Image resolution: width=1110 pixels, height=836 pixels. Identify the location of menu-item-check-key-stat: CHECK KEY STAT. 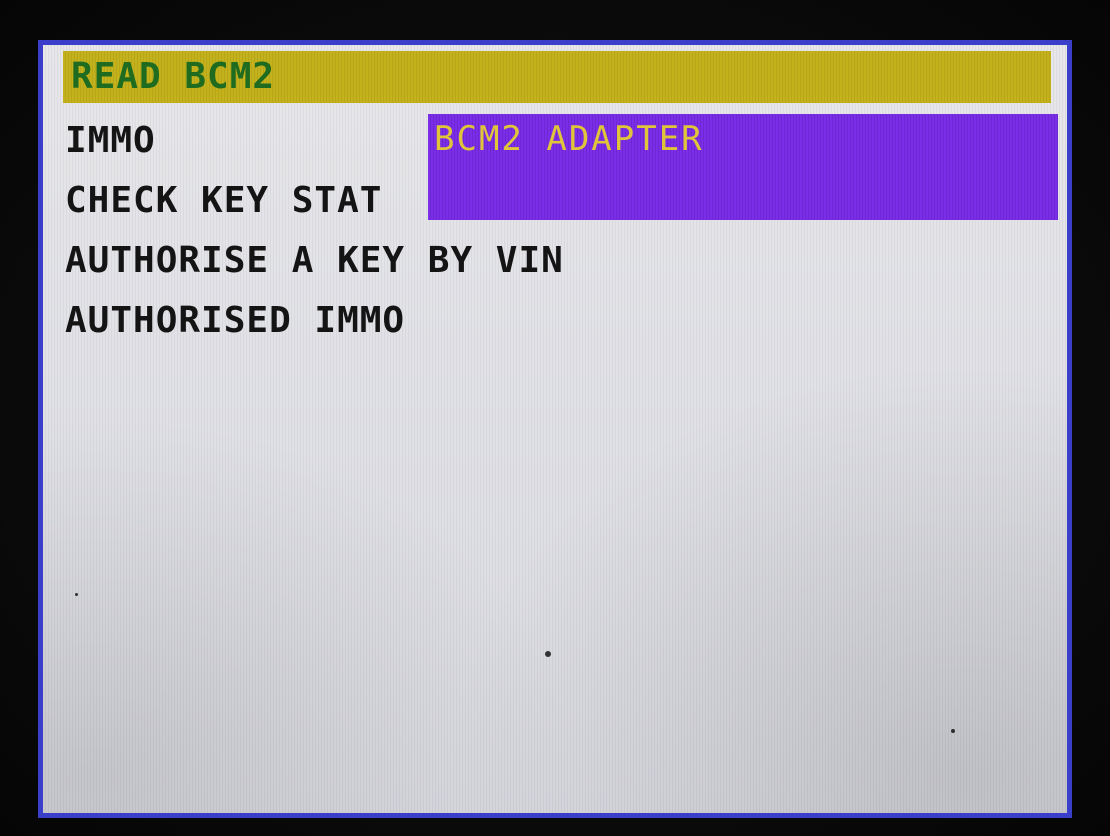
(223, 201).